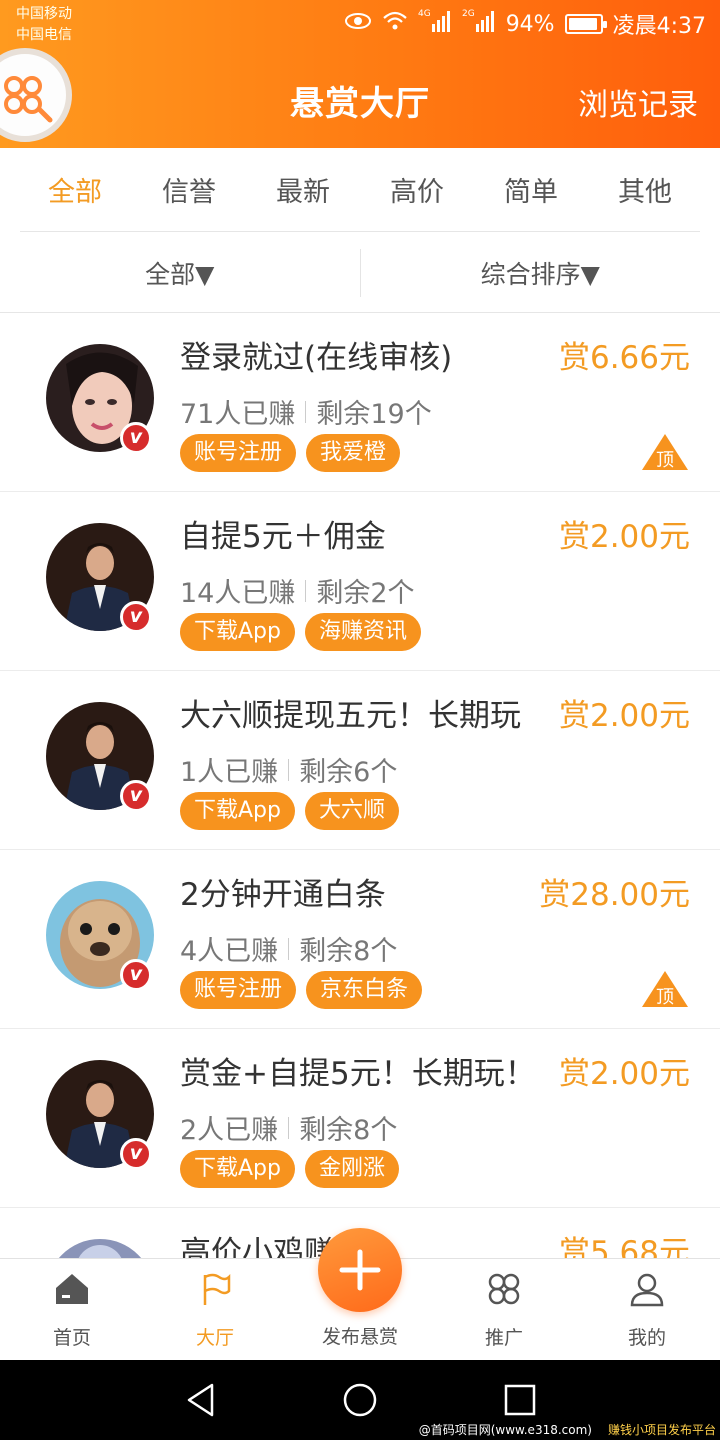  Describe the element at coordinates (358, 24) in the screenshot. I see `eye-icon` at that location.